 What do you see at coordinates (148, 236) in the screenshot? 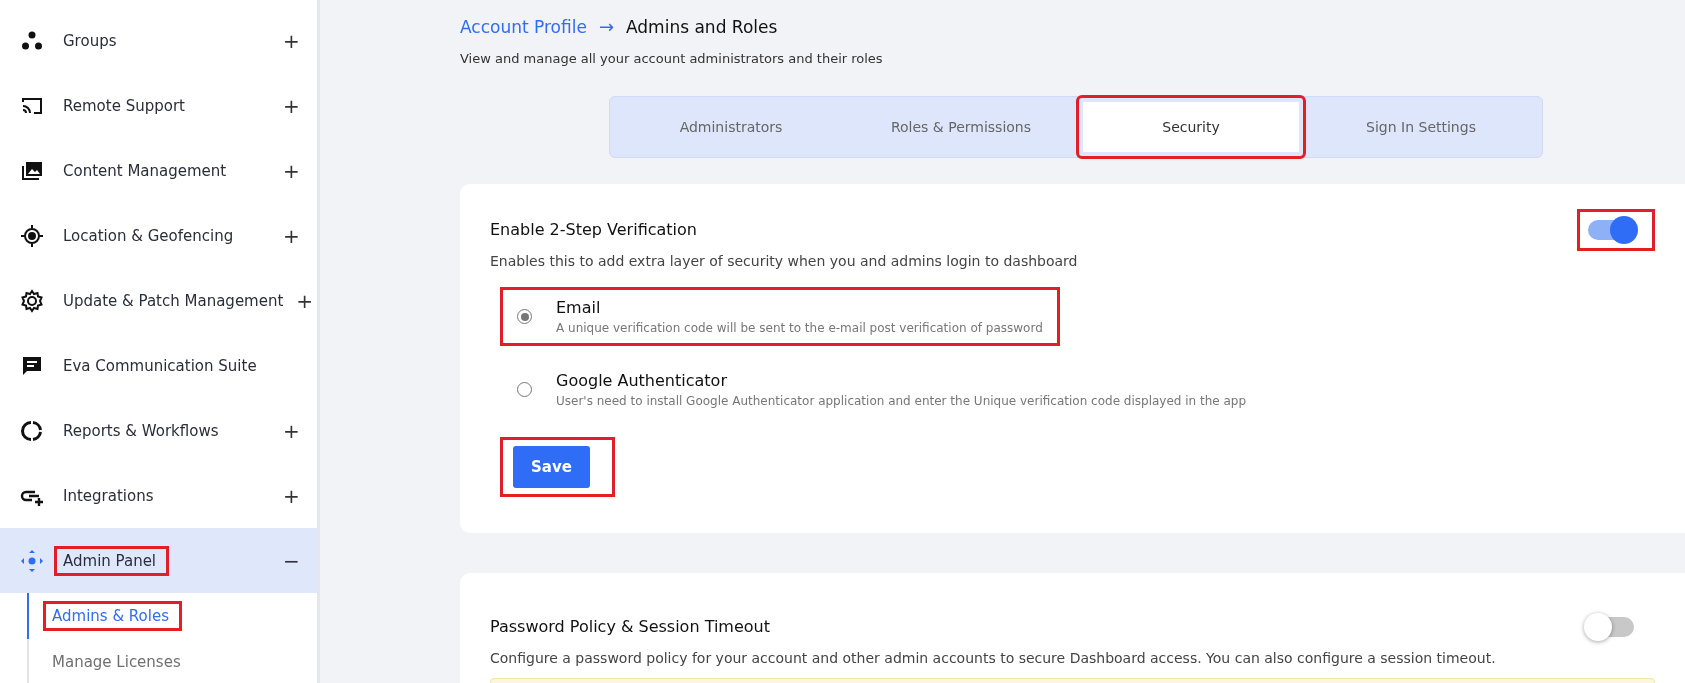
I see `nav-label: Location & Geofencing` at bounding box center [148, 236].